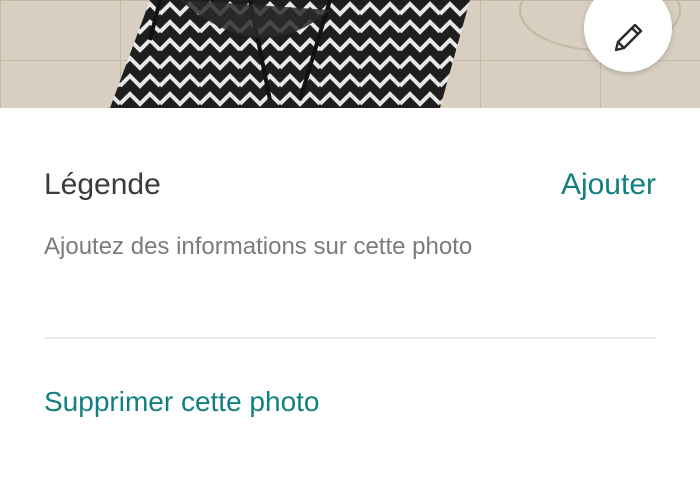  Describe the element at coordinates (182, 402) in the screenshot. I see `delete-photo-button: Supprimer cette photo` at that location.